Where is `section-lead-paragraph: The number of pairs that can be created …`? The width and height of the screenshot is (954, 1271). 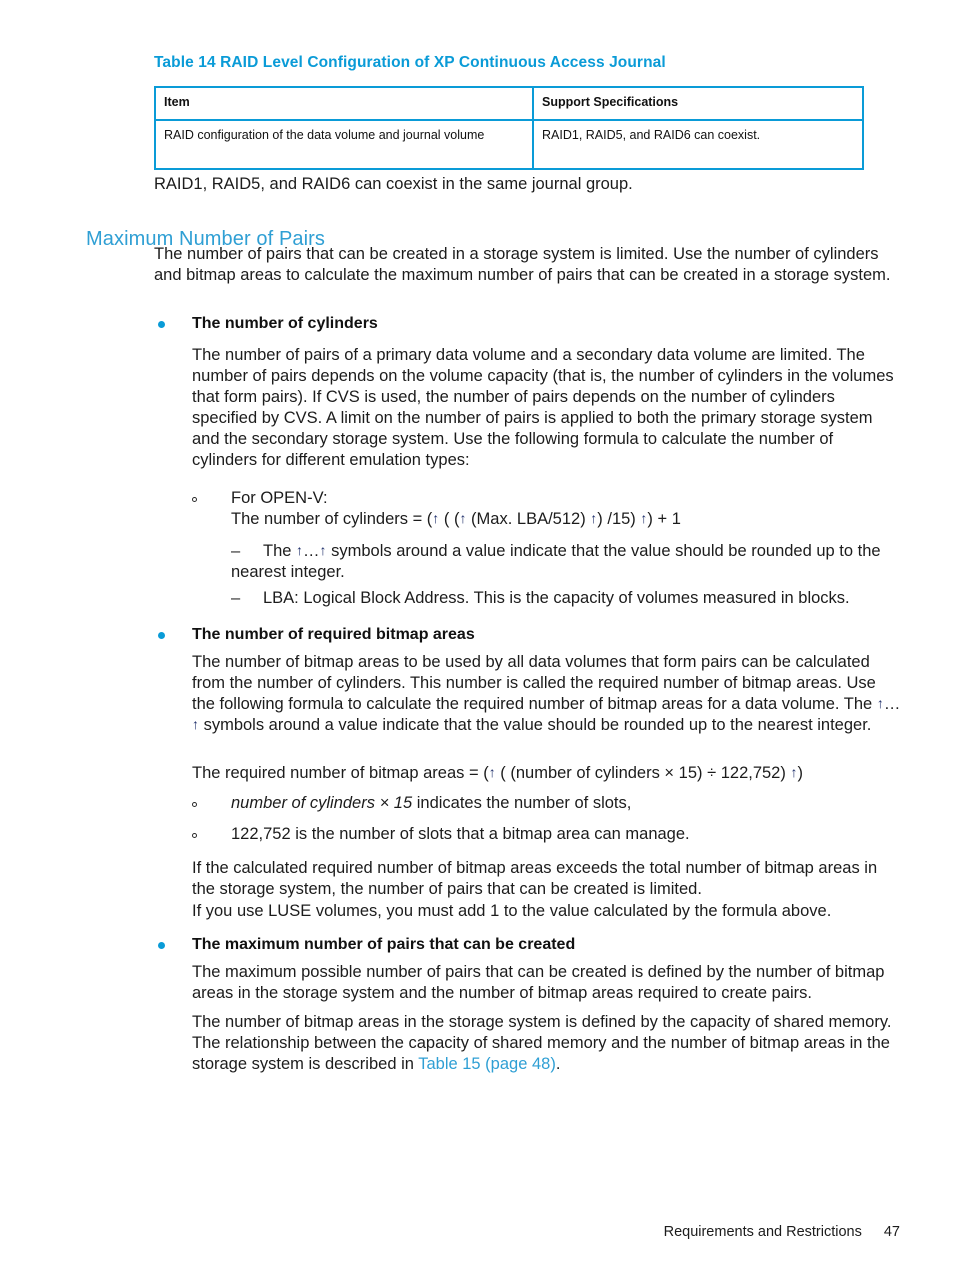 section-lead-paragraph: The number of pairs that can be created … is located at coordinates (522, 264).